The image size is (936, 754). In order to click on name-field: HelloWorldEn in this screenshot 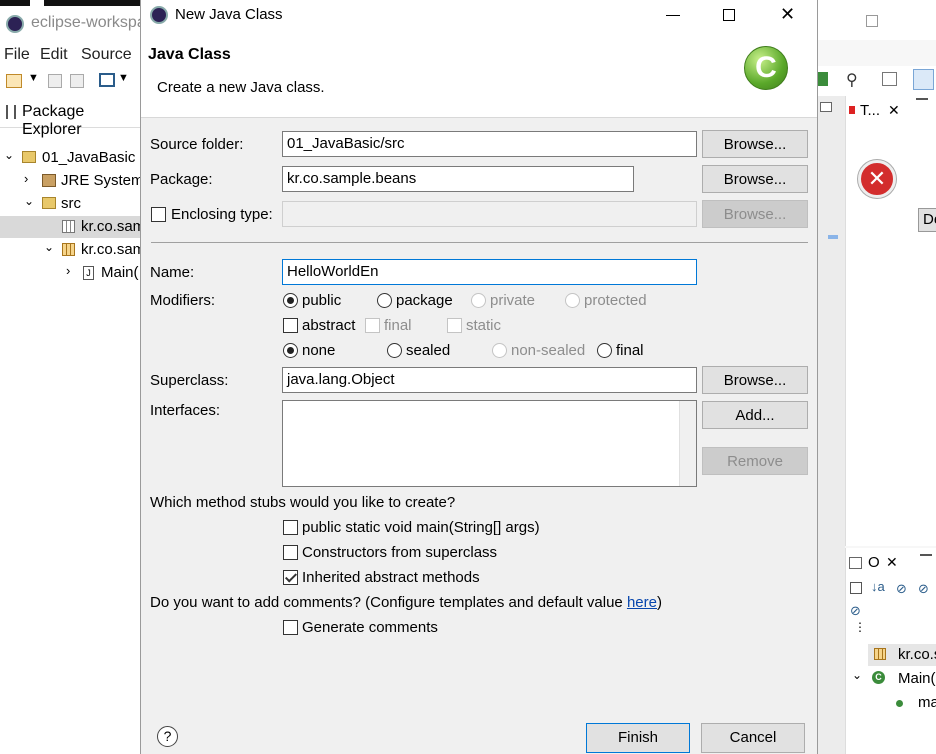, I will do `click(489, 272)`.